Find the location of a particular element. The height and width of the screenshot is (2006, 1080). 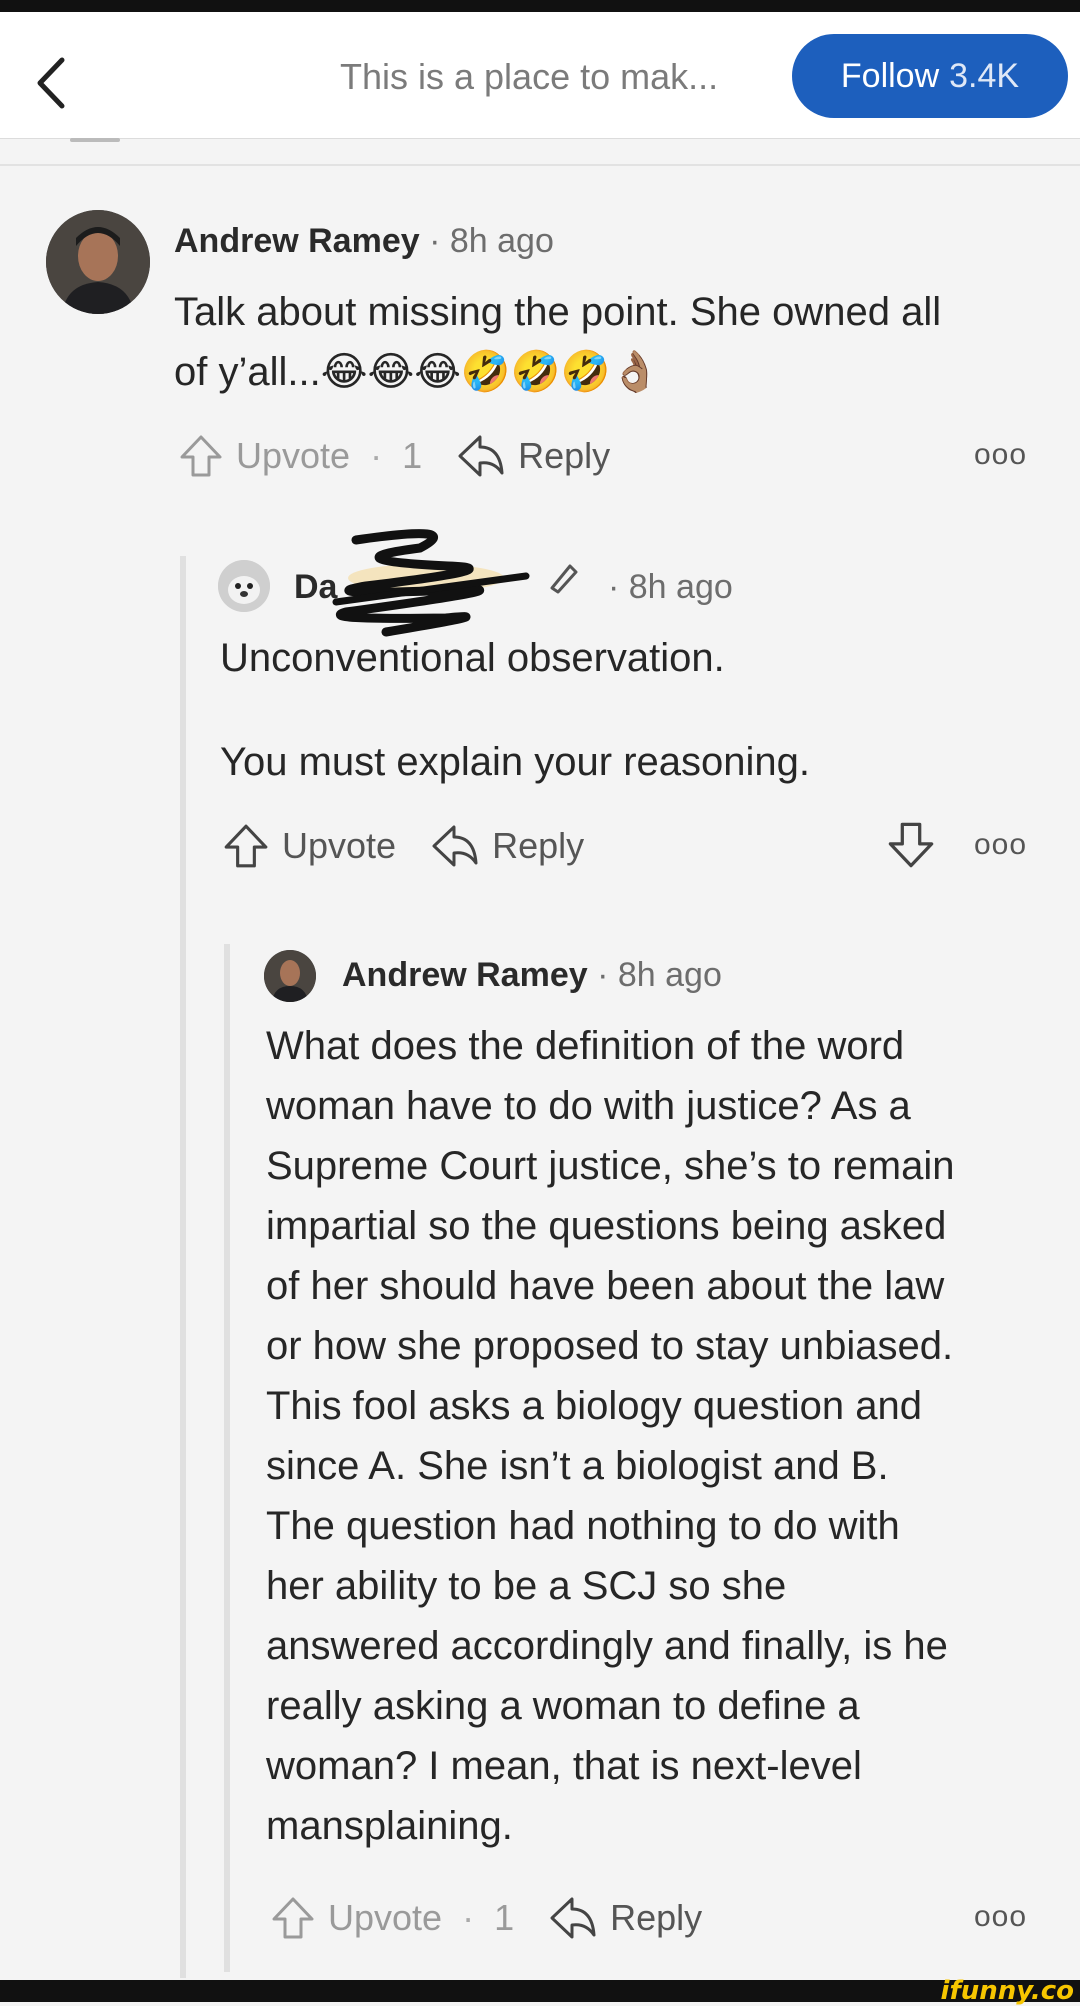

upvote-button: Upvote is located at coordinates (309, 846).